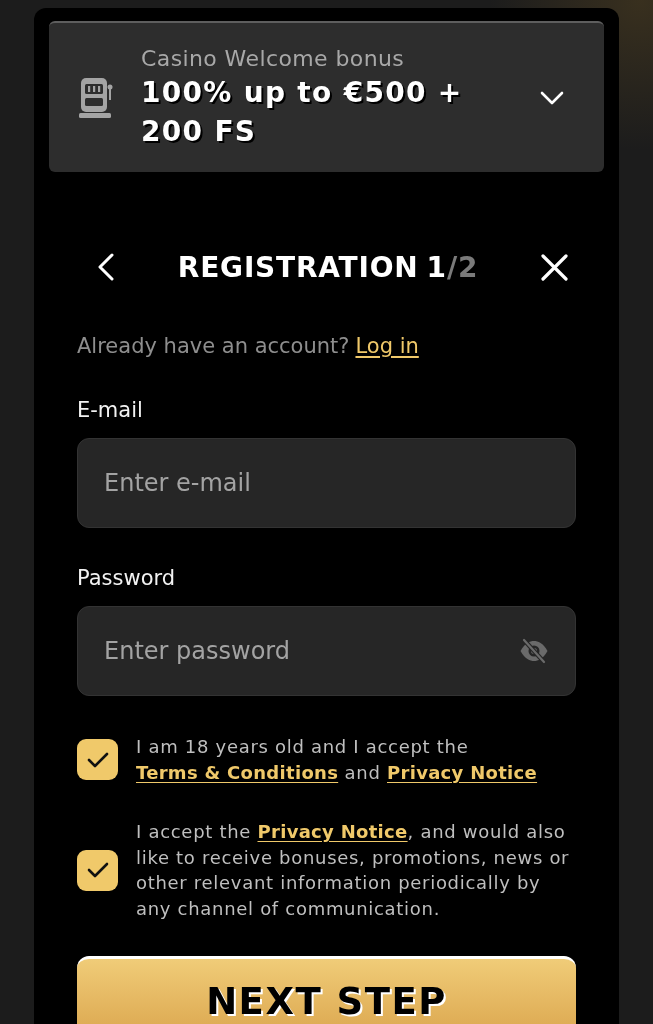  Describe the element at coordinates (298, 267) in the screenshot. I see `modal-title: REGISTRATION` at that location.